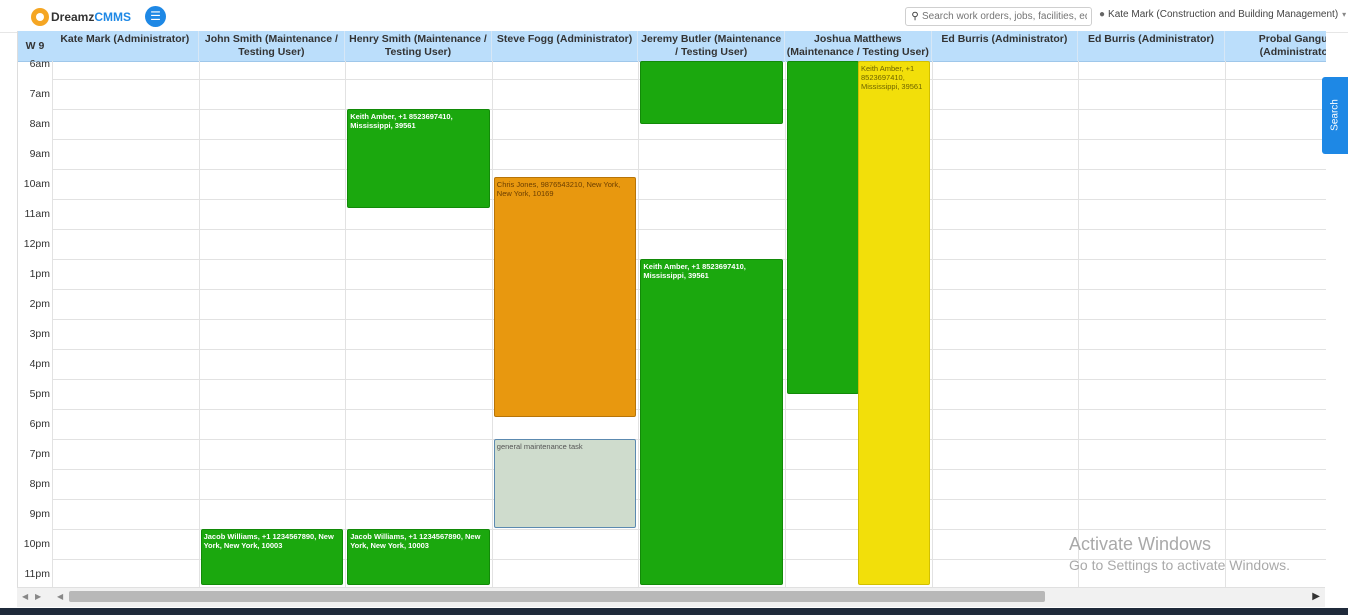 The width and height of the screenshot is (1348, 615). I want to click on time-label: 7pm, so click(39, 454).